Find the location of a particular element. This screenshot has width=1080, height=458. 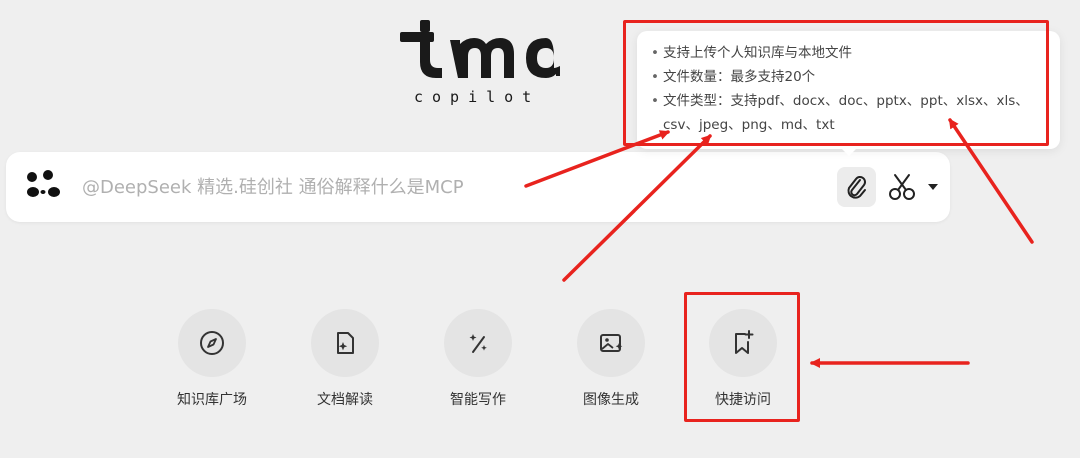

action-label: 图像生成 is located at coordinates (611, 400).